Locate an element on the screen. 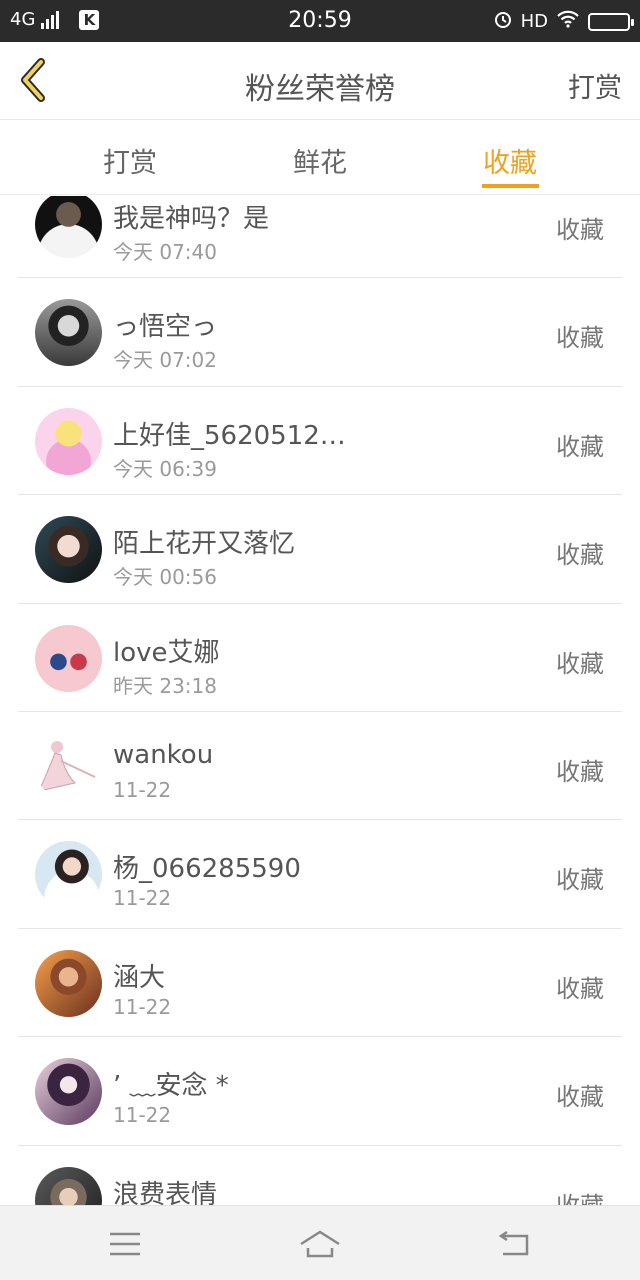  fan-name: っ悟空っ is located at coordinates (165, 327).